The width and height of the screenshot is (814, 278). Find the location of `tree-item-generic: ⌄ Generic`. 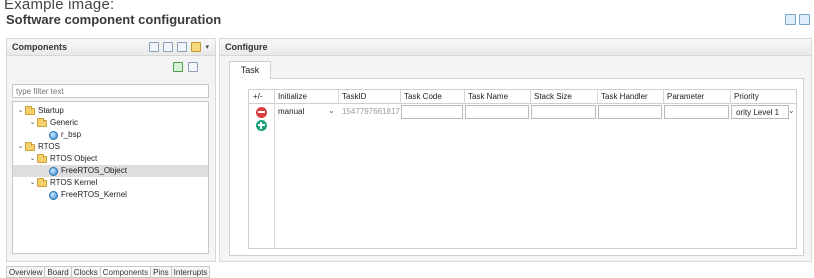

tree-item-generic: ⌄ Generic is located at coordinates (53, 123).